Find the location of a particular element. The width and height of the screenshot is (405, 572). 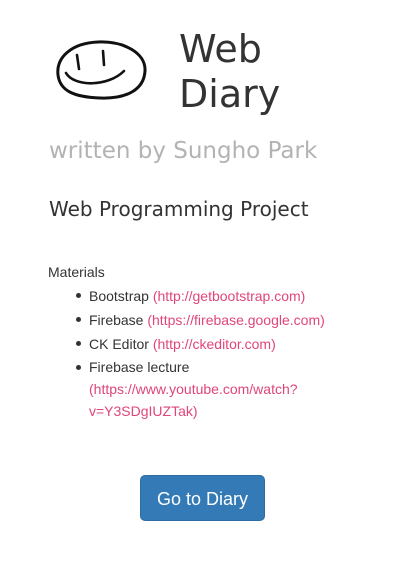

material-link: (http://ckeditor.com) is located at coordinates (214, 344).